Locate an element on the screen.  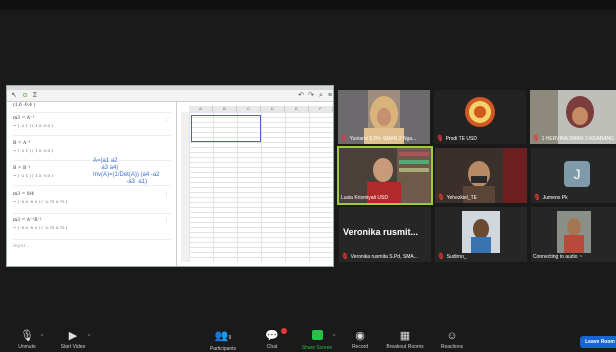
record-icon: ◉ is located at coordinates (360, 336).